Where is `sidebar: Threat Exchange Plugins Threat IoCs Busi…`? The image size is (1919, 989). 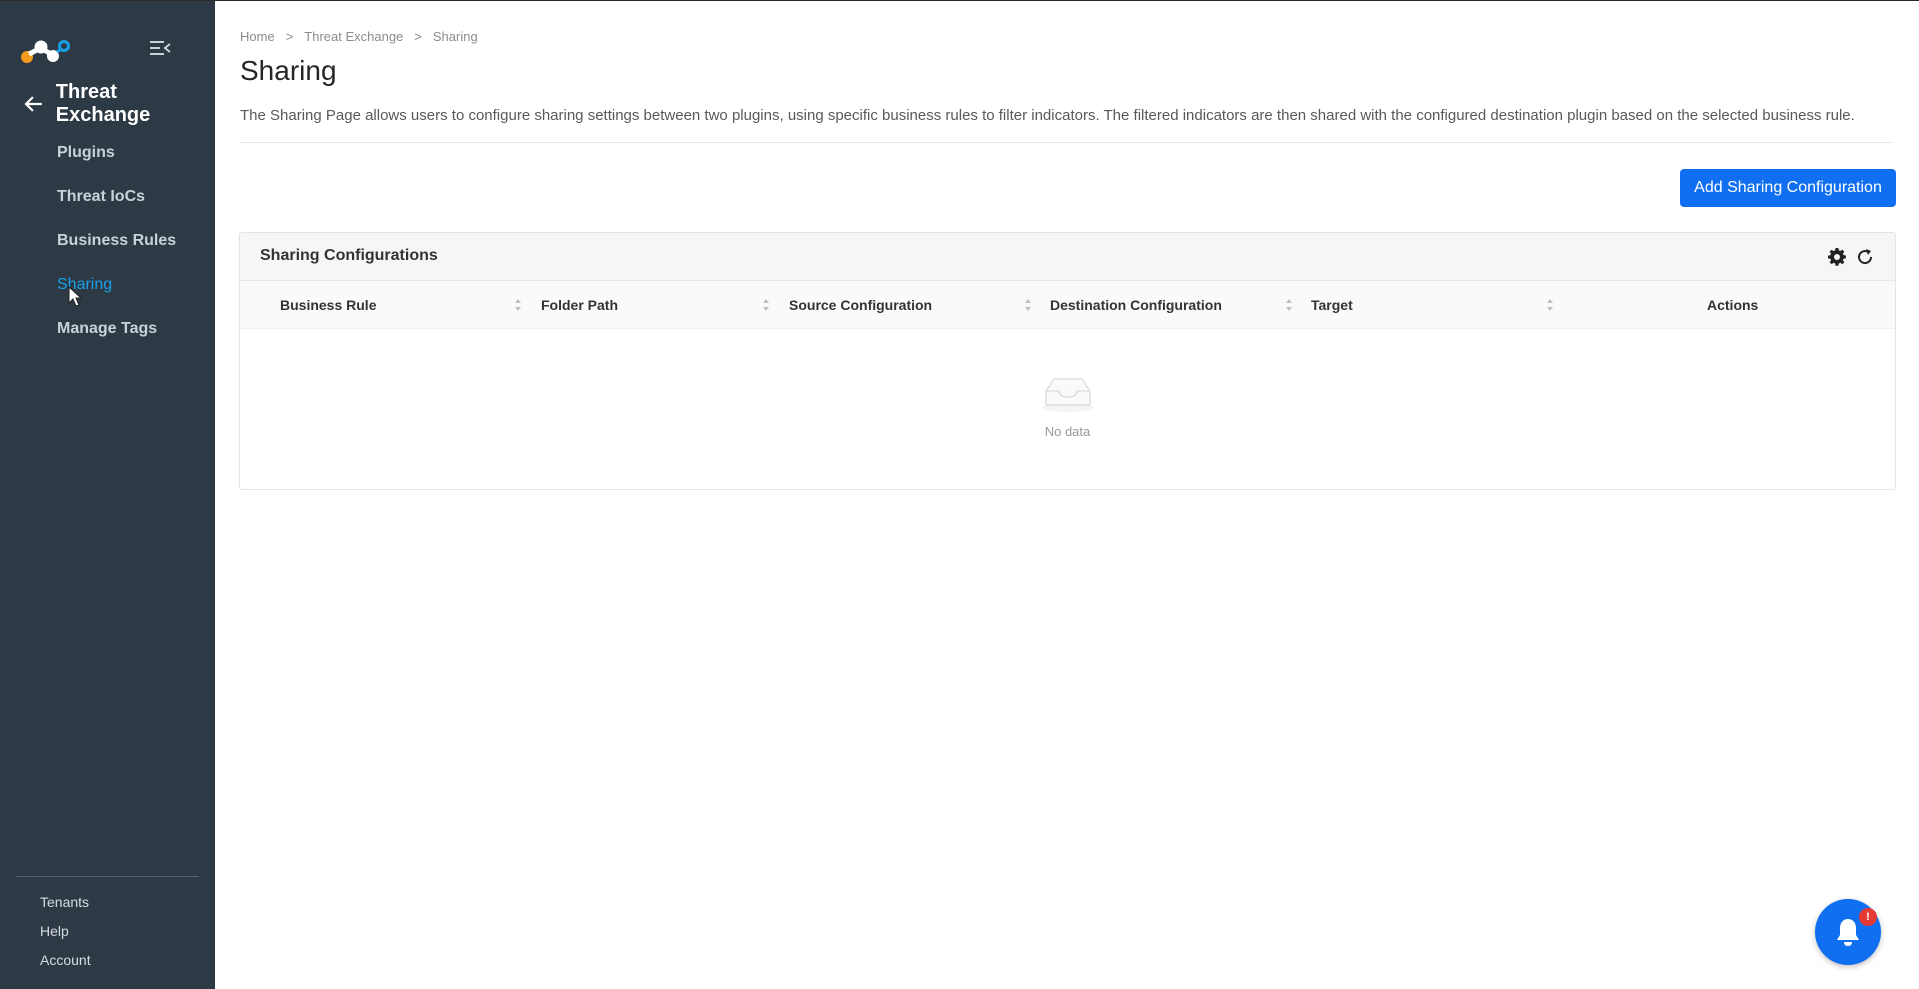 sidebar: Threat Exchange Plugins Threat IoCs Busi… is located at coordinates (107, 495).